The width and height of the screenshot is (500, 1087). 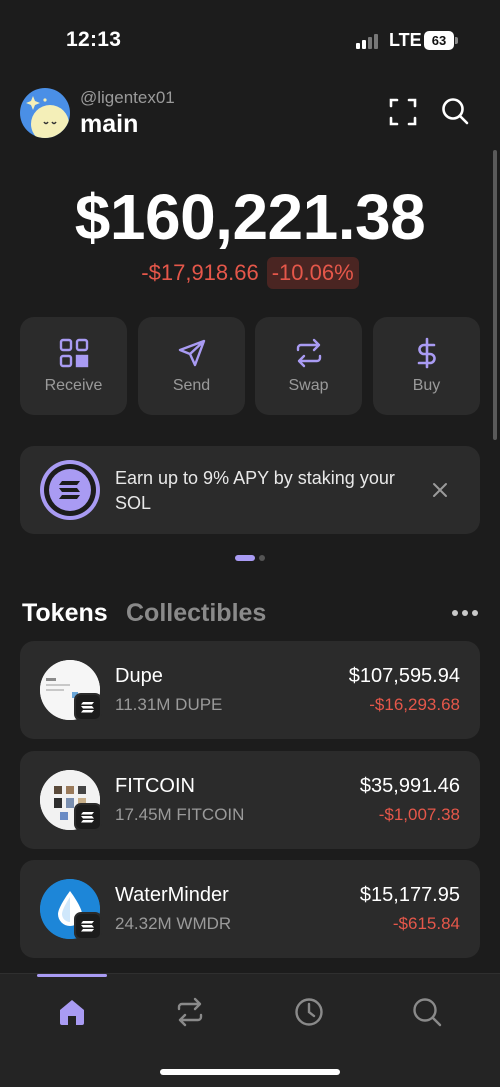 I want to click on tab-collectibles: Collectibles, so click(x=196, y=613).